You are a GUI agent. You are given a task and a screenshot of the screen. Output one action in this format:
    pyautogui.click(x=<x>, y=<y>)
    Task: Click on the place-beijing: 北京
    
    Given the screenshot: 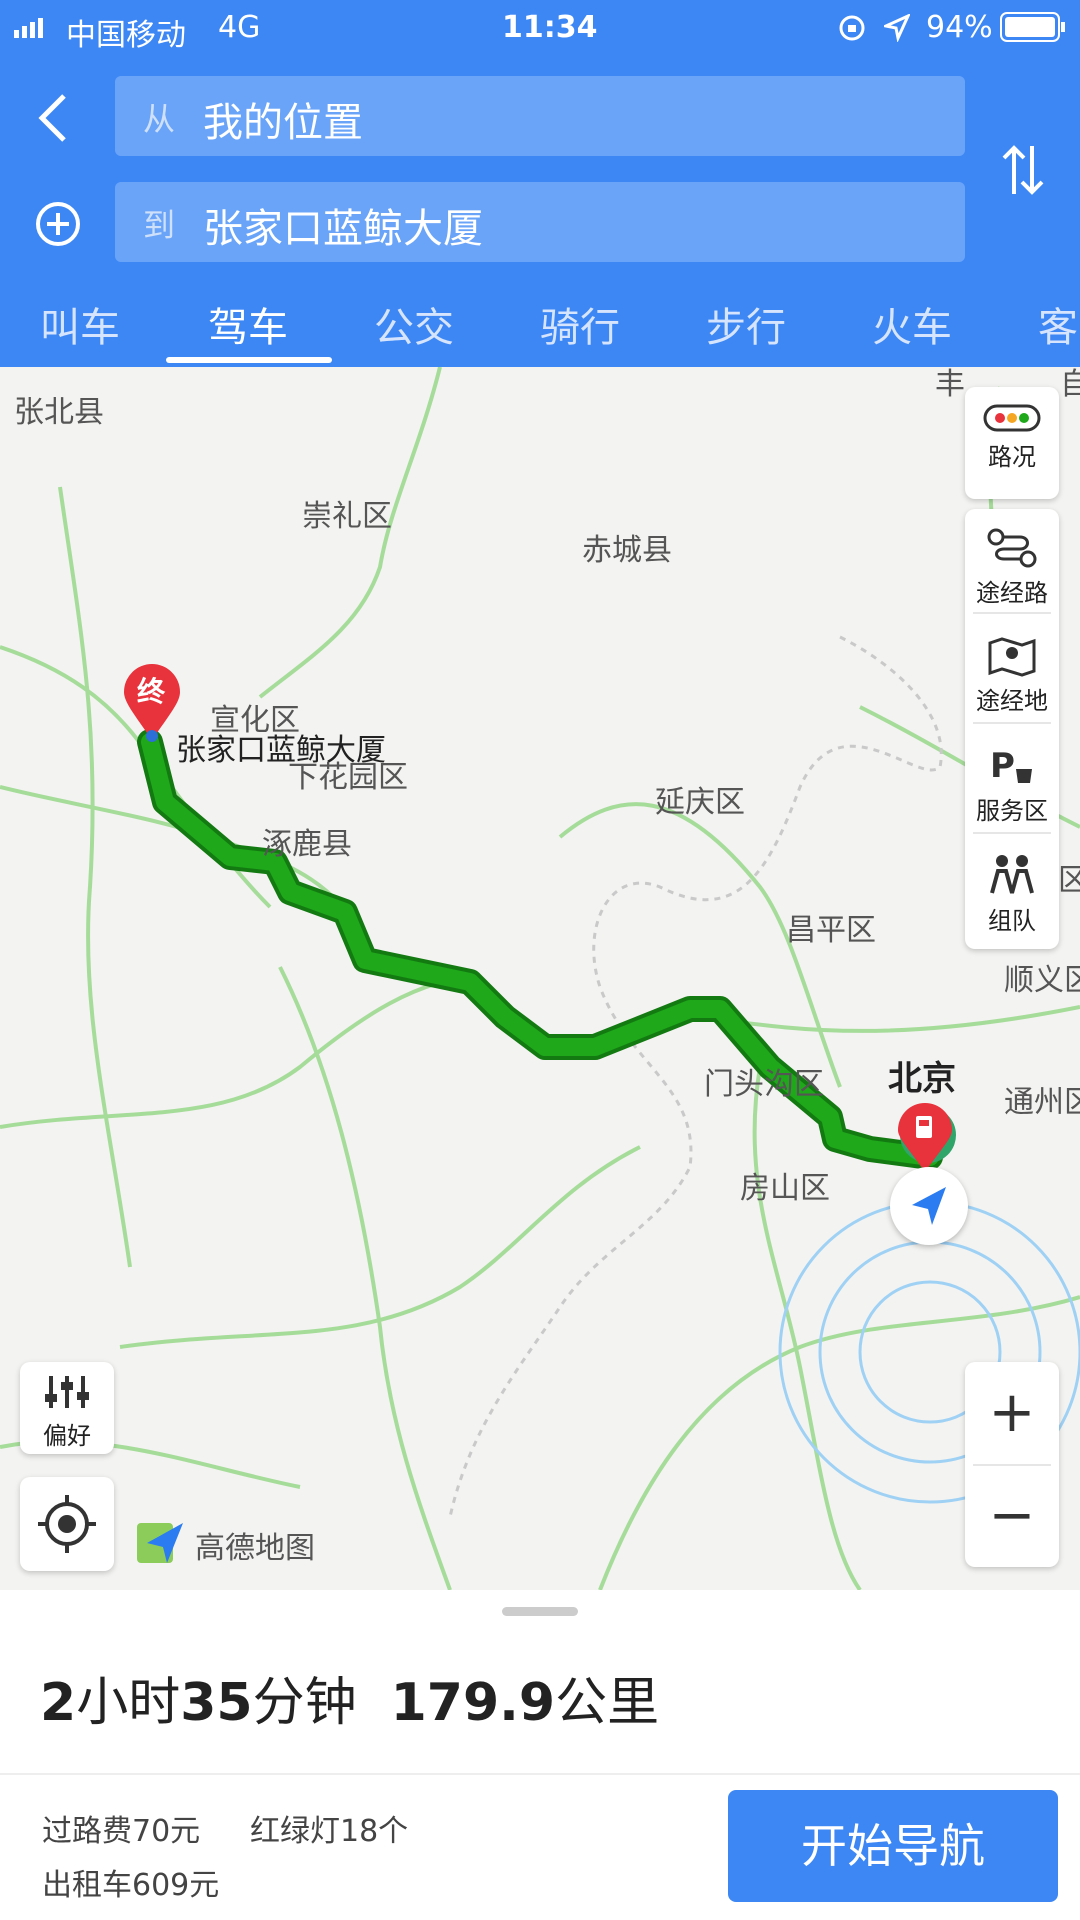 What is the action you would take?
    pyautogui.click(x=922, y=1079)
    